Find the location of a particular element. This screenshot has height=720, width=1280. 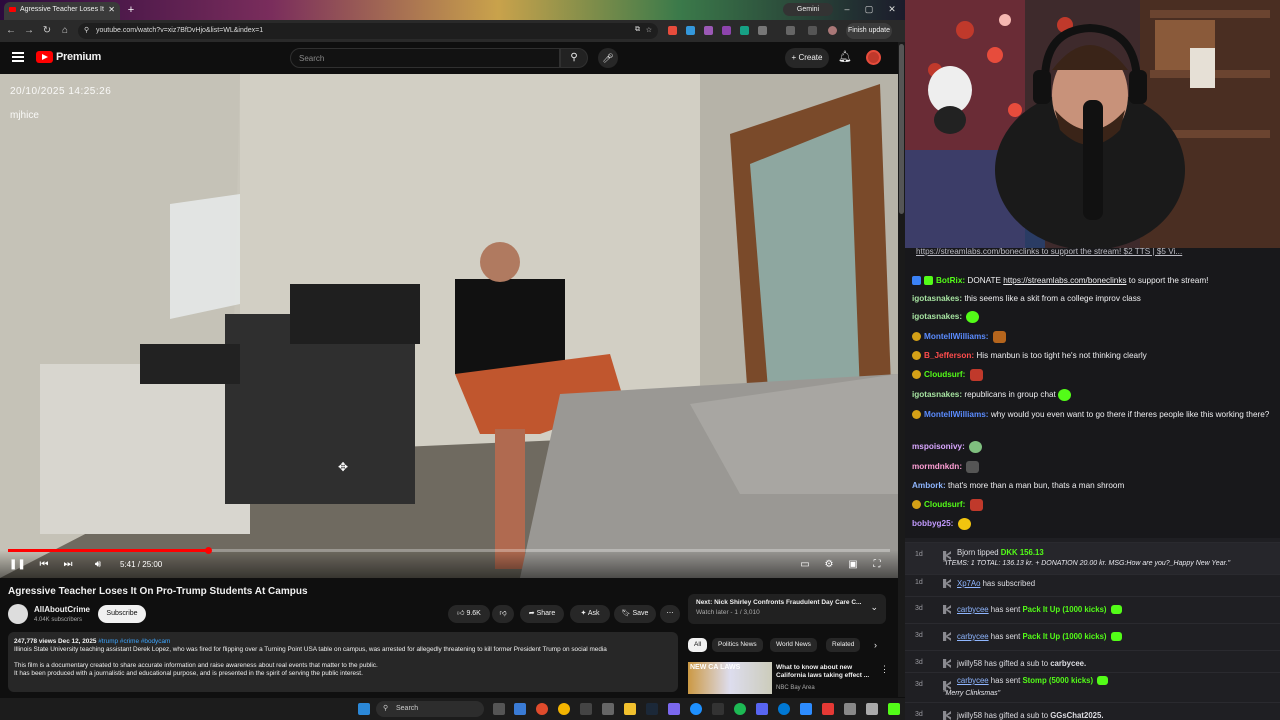

new-tab-button: + is located at coordinates (131, 10).